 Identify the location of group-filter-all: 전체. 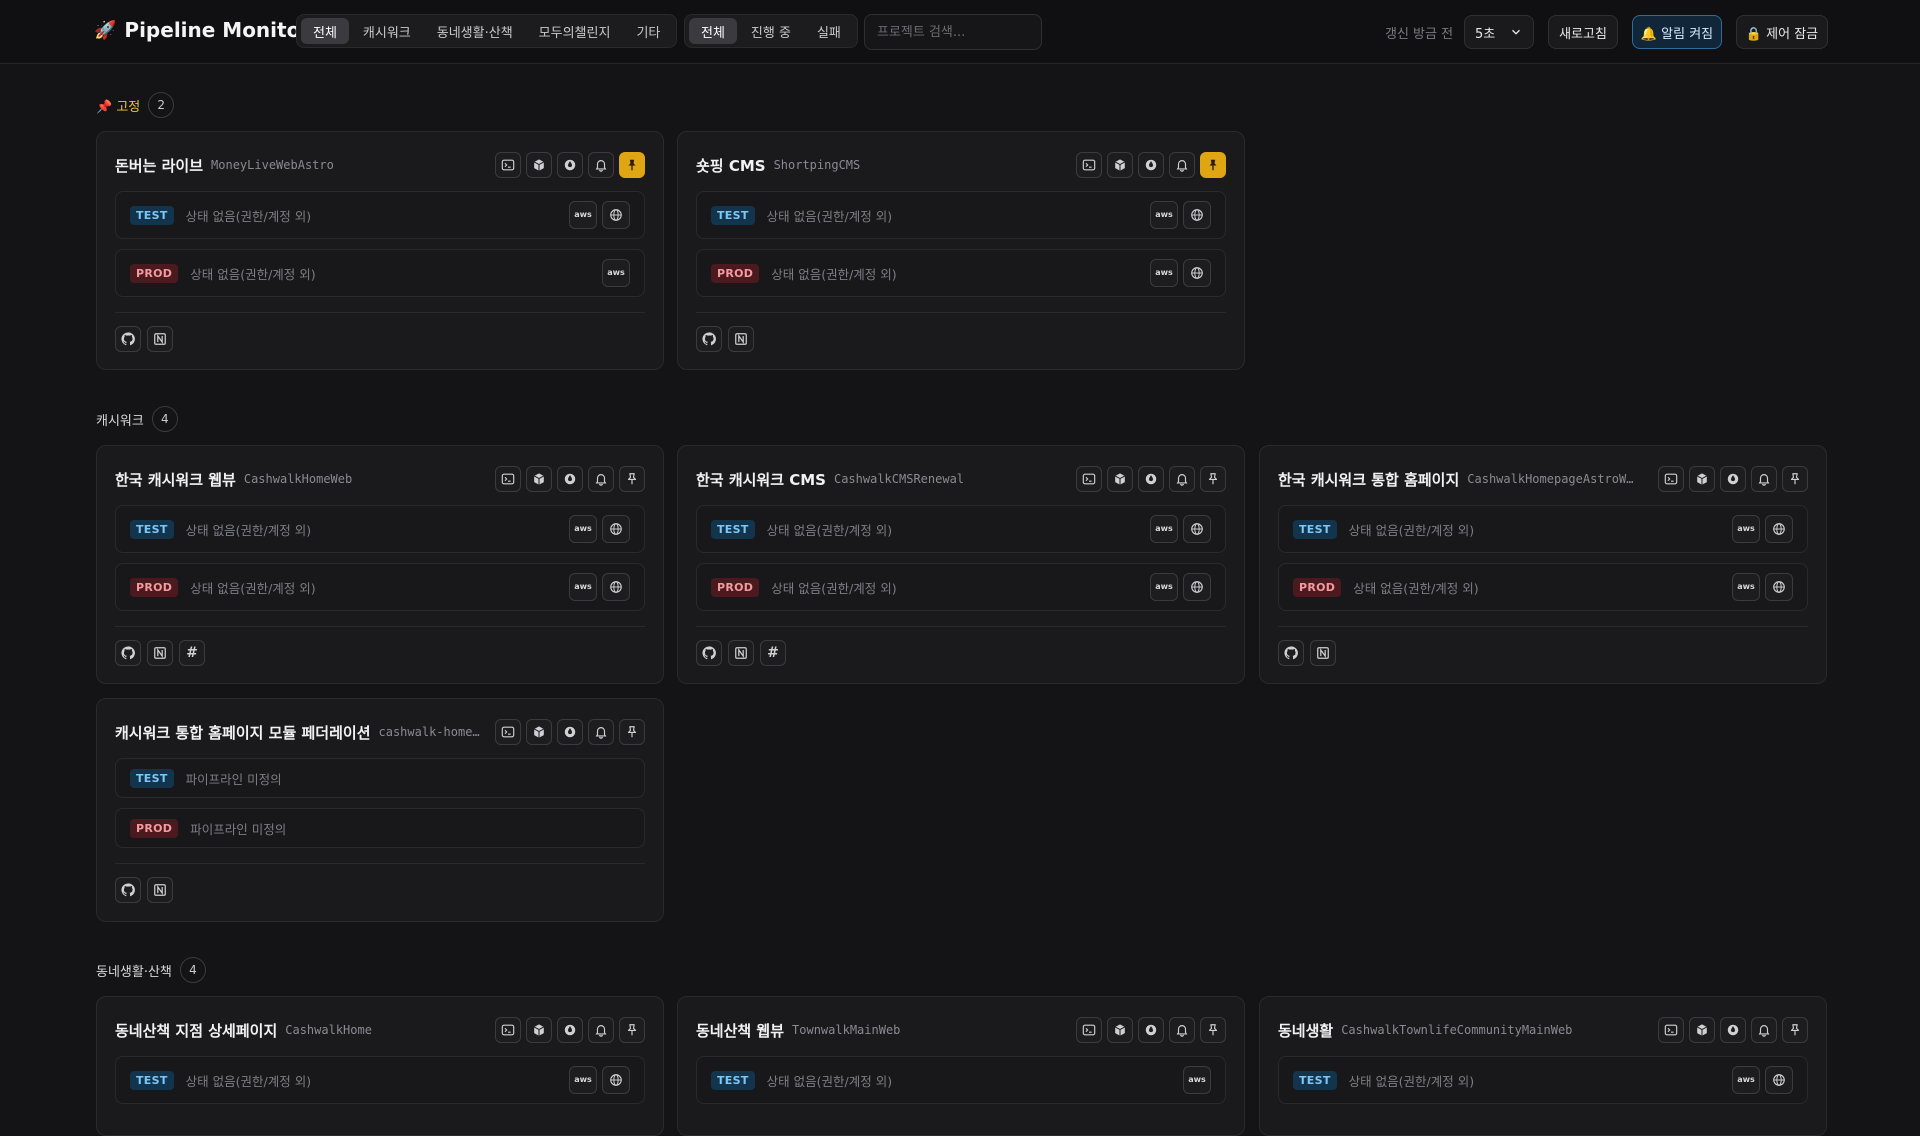
(325, 31).